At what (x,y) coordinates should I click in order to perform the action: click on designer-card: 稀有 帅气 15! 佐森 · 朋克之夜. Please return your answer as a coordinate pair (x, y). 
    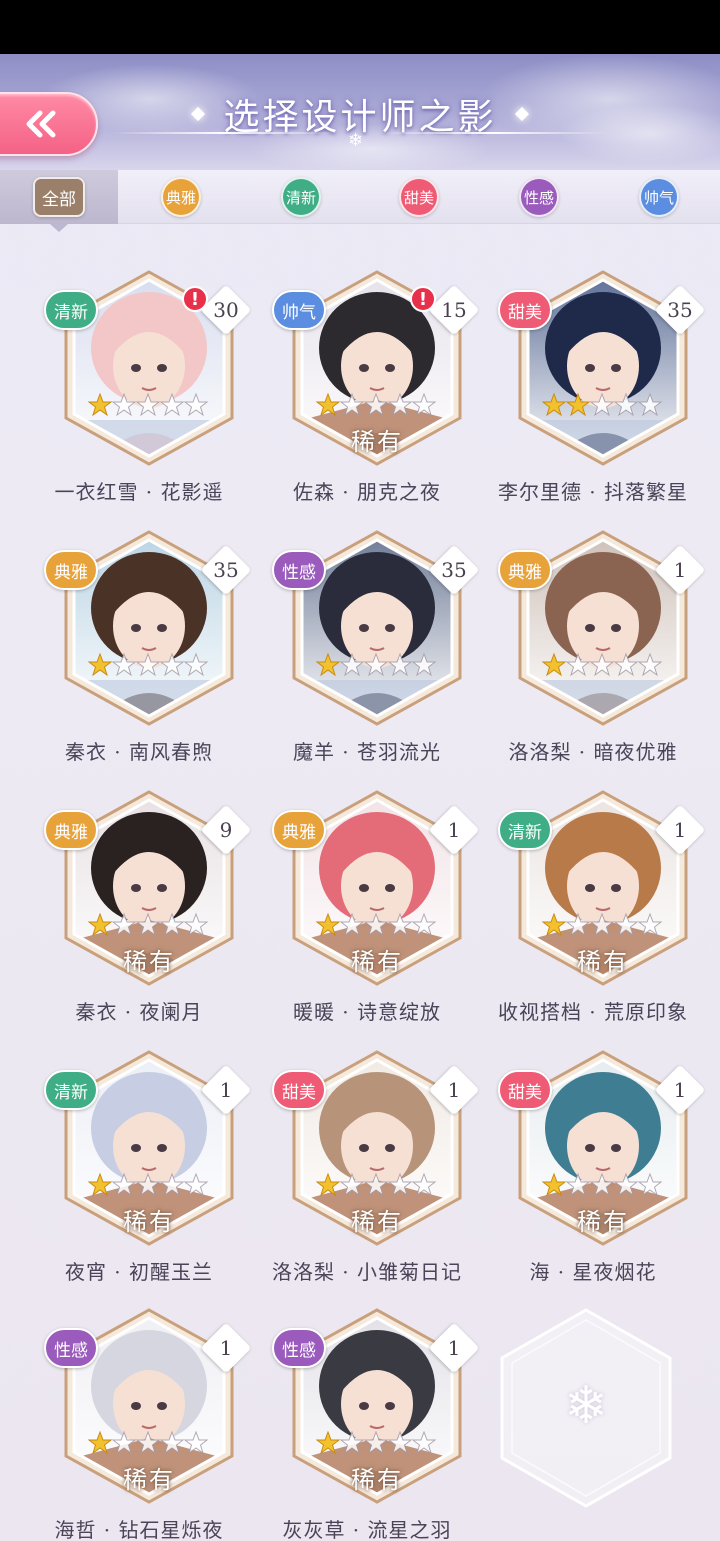
    Looking at the image, I should click on (367, 399).